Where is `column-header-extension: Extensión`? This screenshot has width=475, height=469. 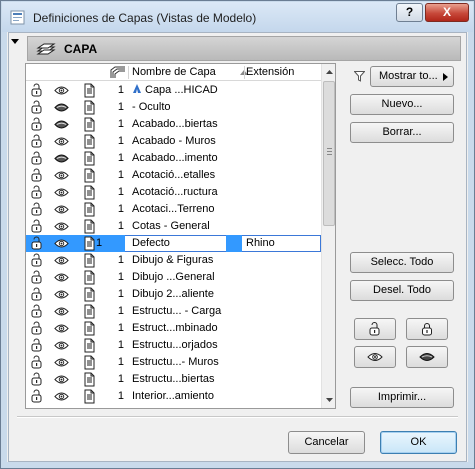 column-header-extension: Extensión is located at coordinates (270, 72).